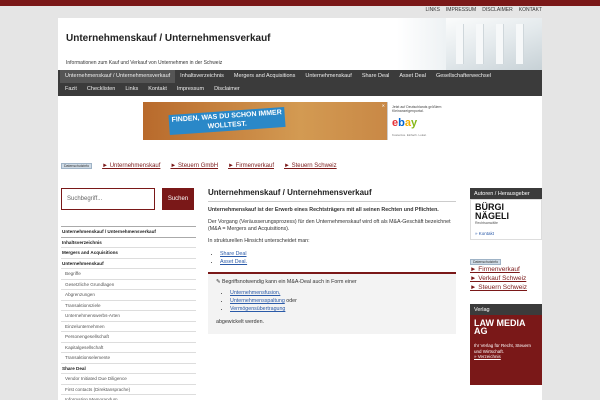 This screenshot has width=600, height=400. I want to click on sidebar-item: Vendor Initiated Due Diligence, so click(128, 379).